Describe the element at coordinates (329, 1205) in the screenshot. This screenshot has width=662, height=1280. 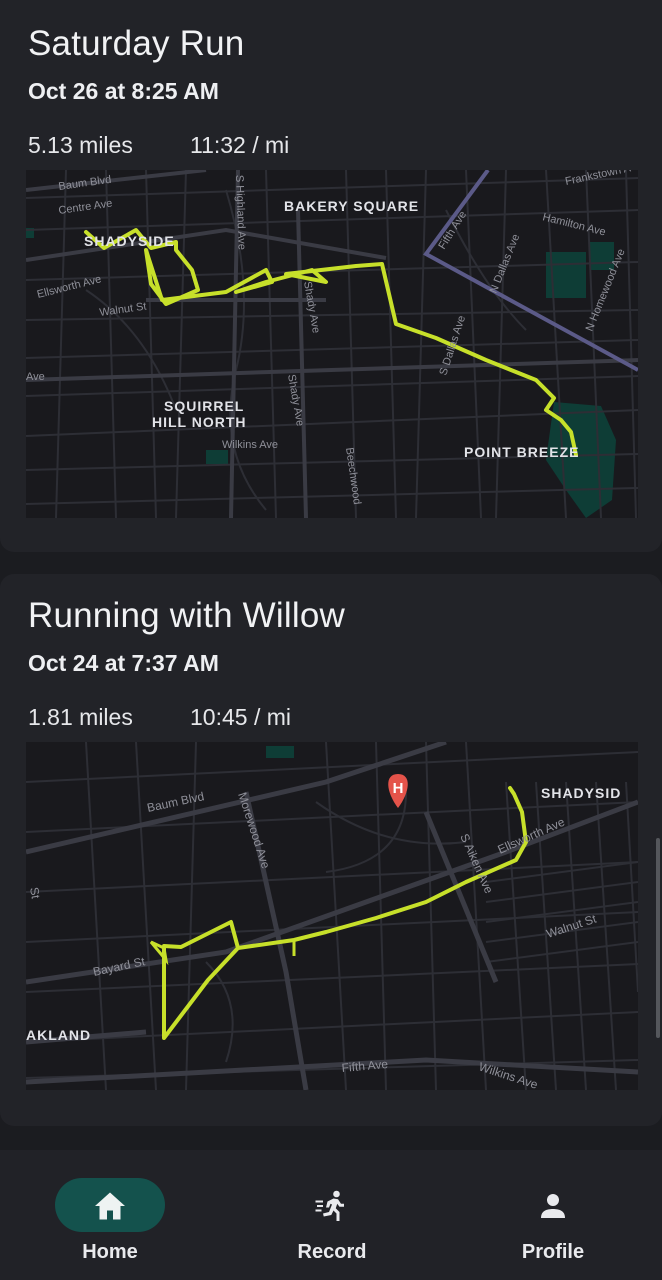
I see `running-icon` at that location.